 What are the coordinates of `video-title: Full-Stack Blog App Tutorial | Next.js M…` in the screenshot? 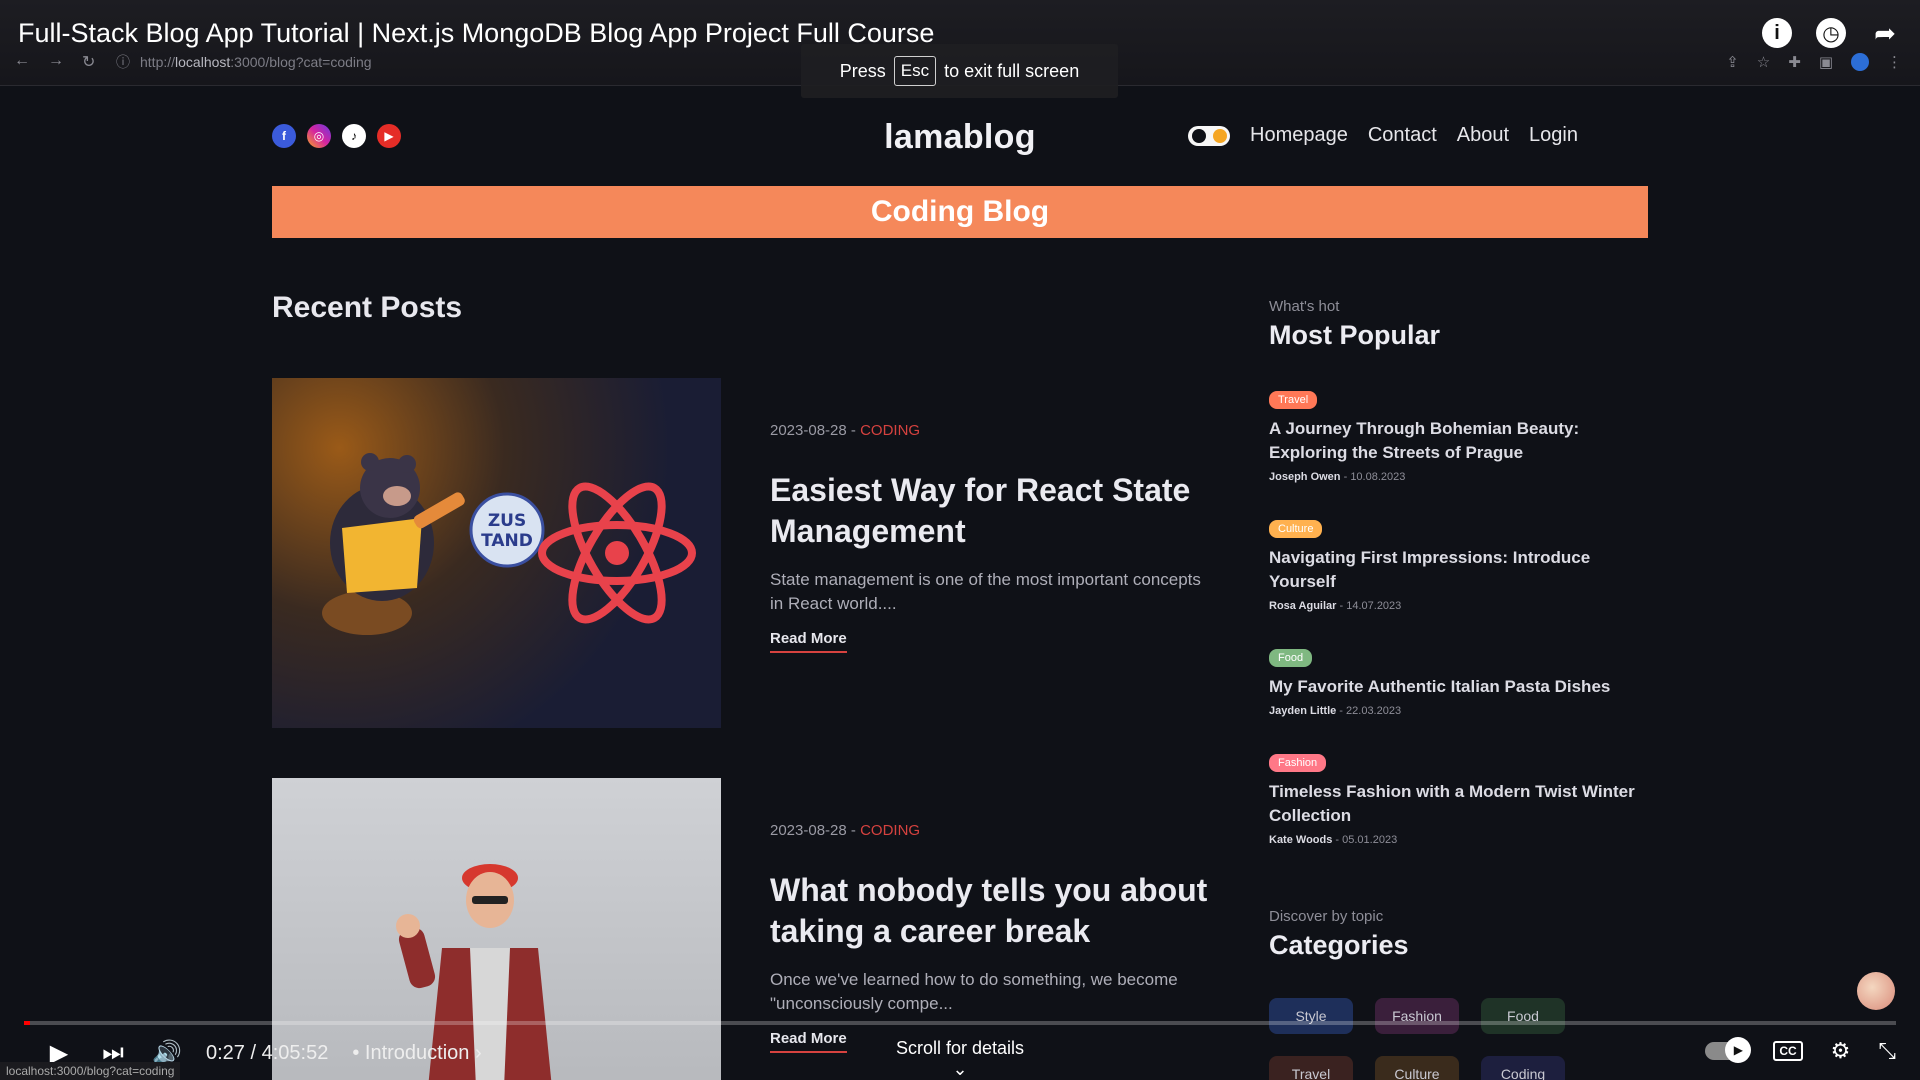 It's located at (476, 33).